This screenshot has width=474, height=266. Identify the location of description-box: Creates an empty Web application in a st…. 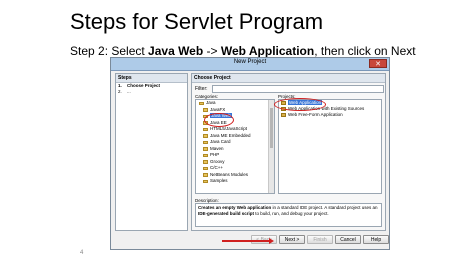
(288, 215).